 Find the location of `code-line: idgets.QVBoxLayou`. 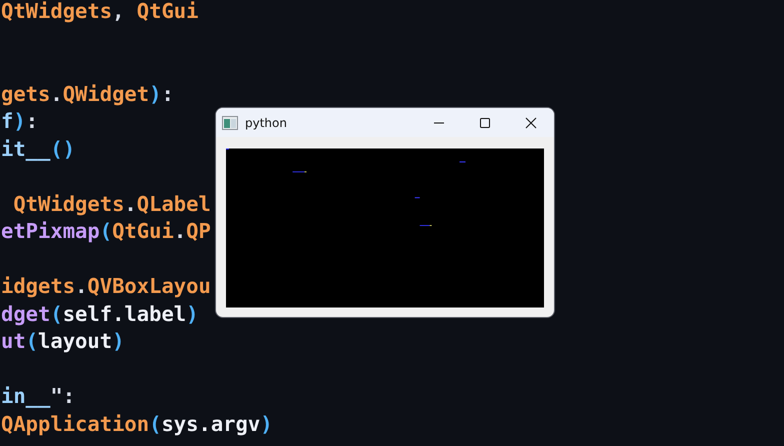

code-line: idgets.QVBoxLayou is located at coordinates (106, 286).